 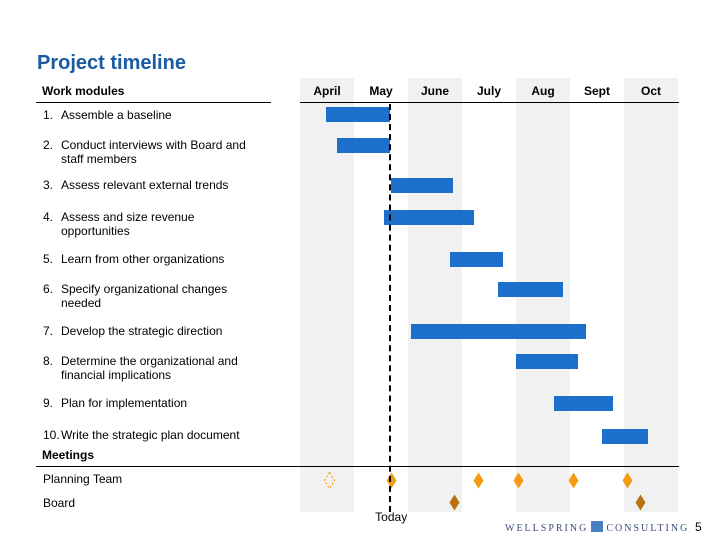 What do you see at coordinates (143, 259) in the screenshot?
I see `task-text: Learn from other organizations` at bounding box center [143, 259].